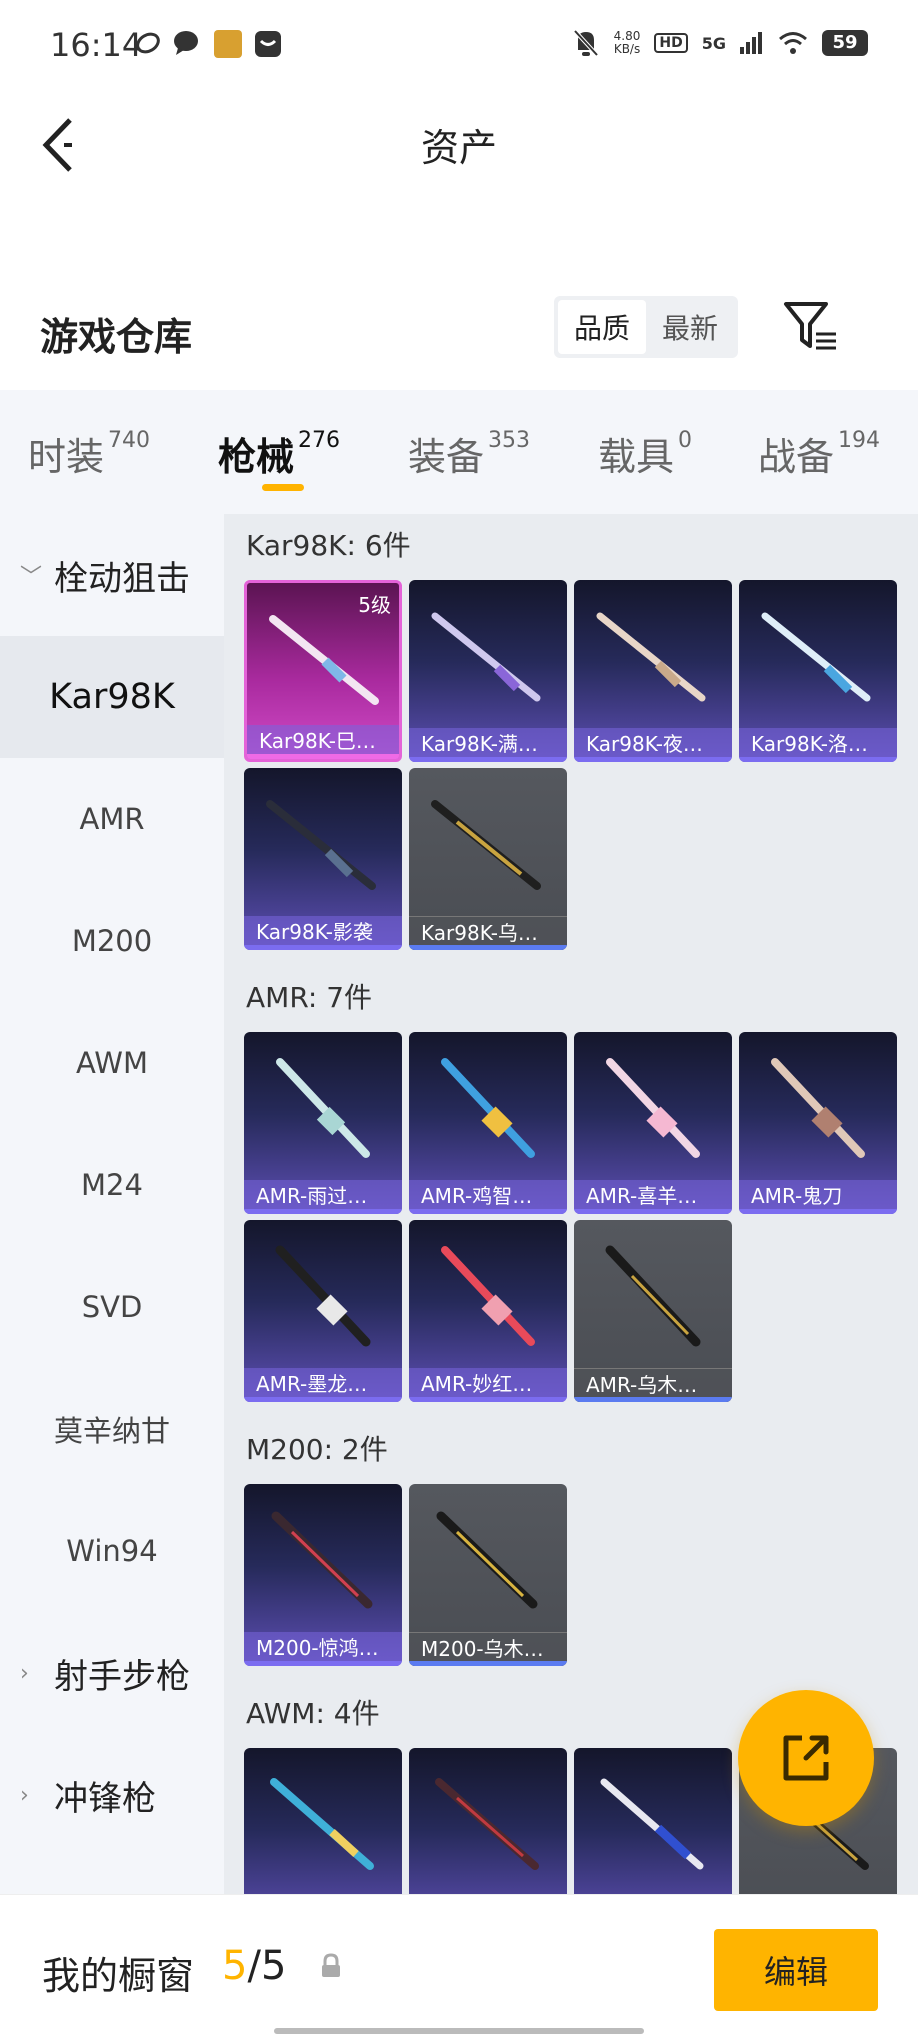 This screenshot has height=2040, width=918. What do you see at coordinates (602, 327) in the screenshot?
I see `sort-option-quality: 品质` at bounding box center [602, 327].